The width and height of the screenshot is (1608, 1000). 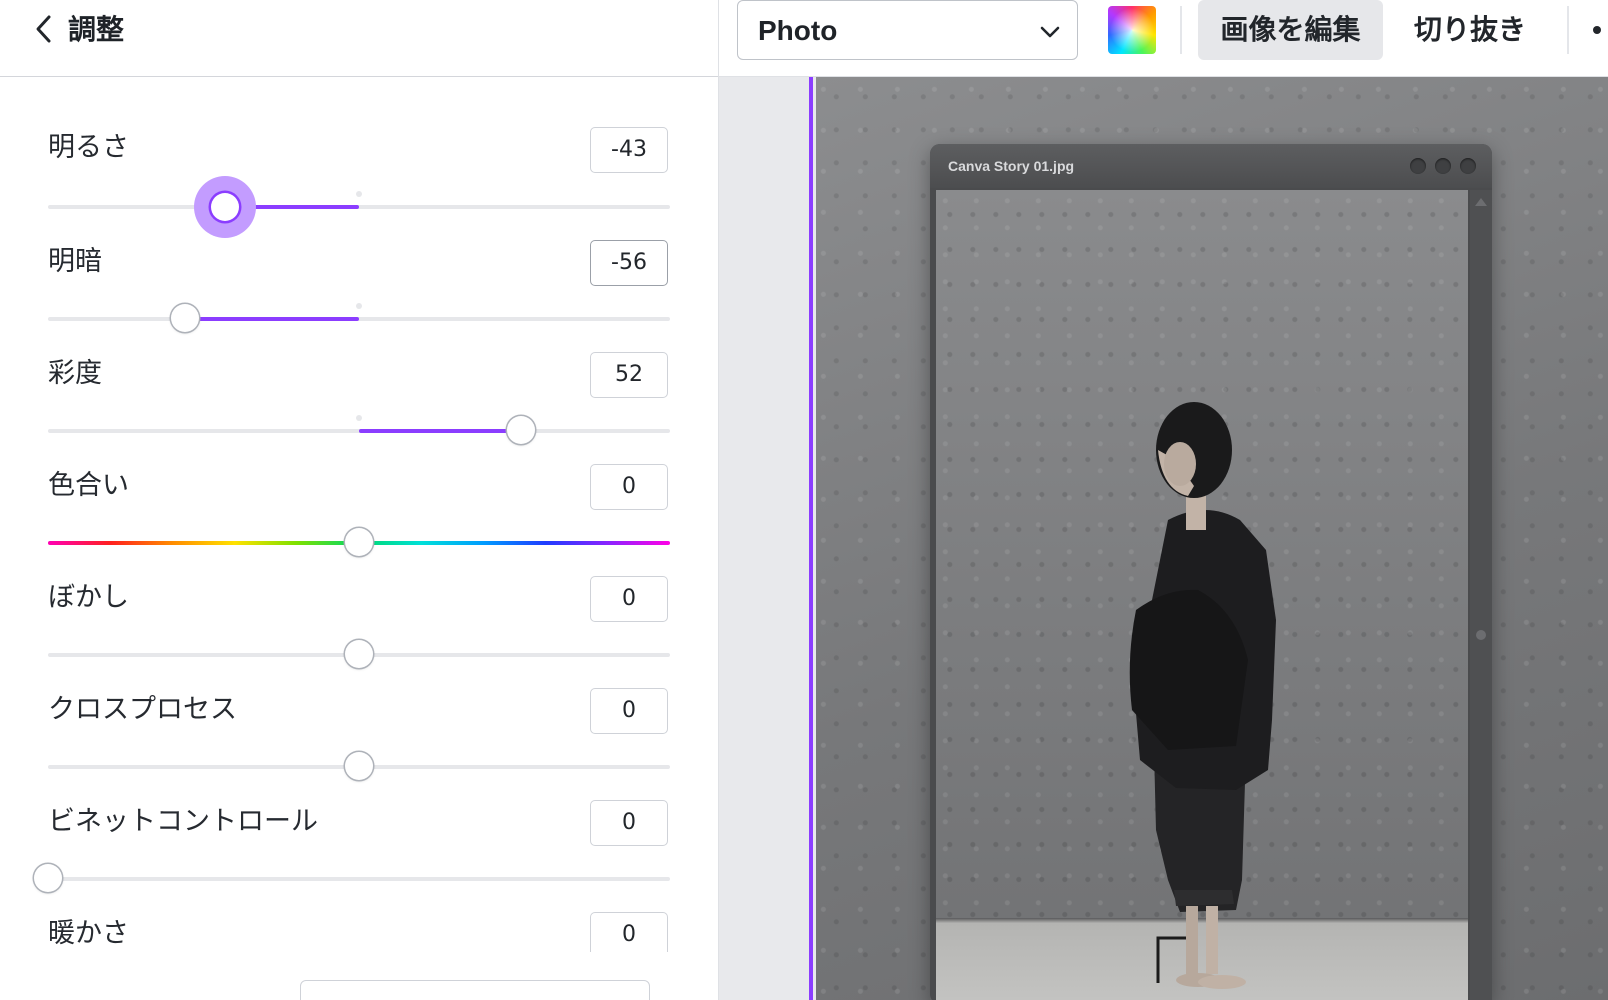 I want to click on chevron-down-icon, so click(x=1050, y=32).